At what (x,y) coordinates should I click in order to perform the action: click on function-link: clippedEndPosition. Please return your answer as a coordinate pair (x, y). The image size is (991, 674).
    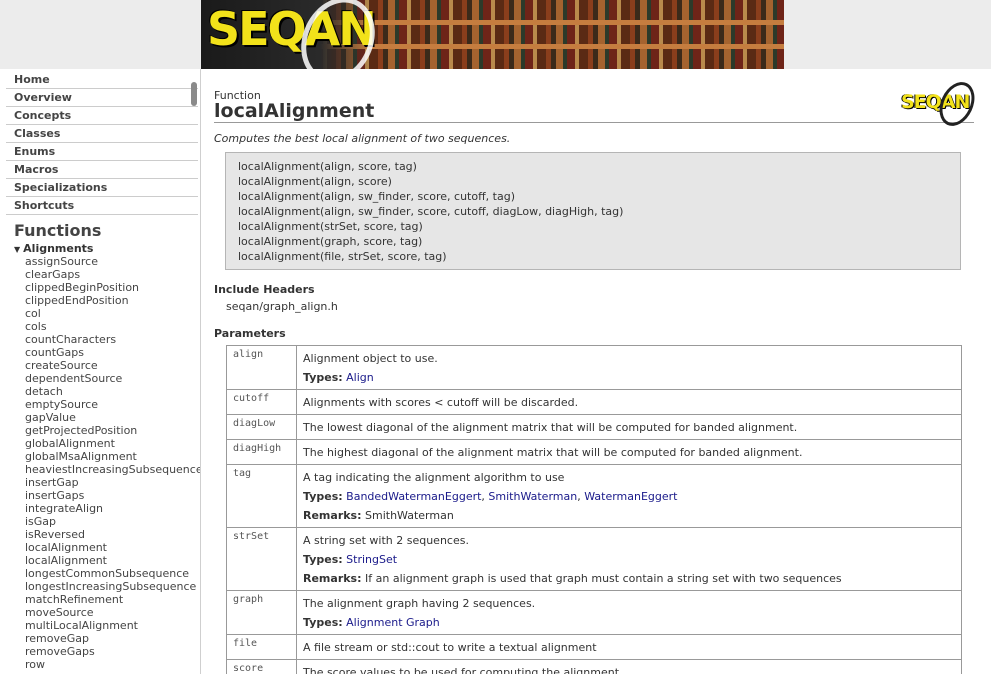
    Looking at the image, I should click on (112, 300).